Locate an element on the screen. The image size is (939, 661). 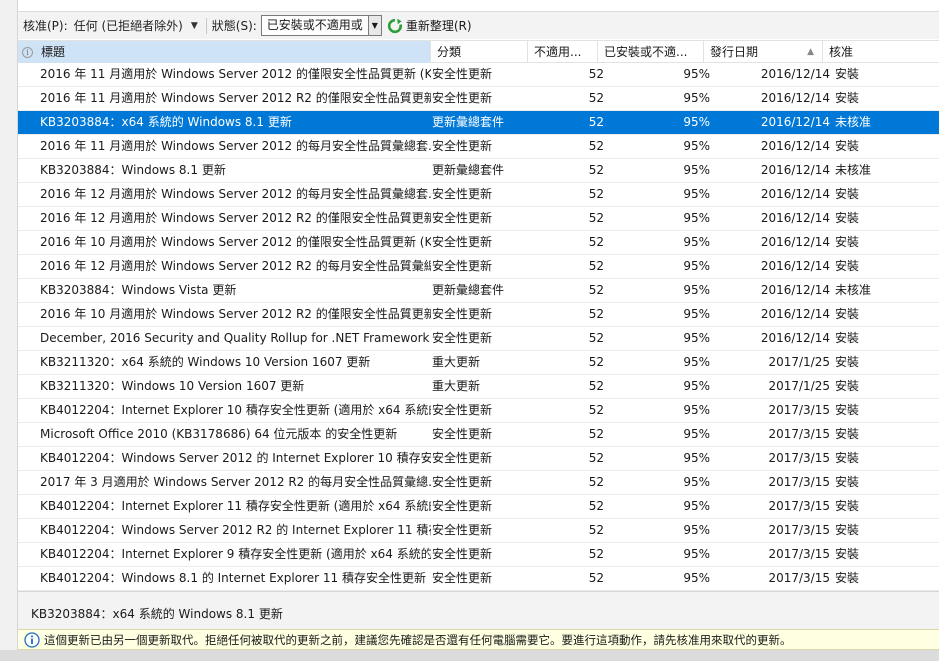
approval-filter-label: 核准(P): is located at coordinates (45, 26).